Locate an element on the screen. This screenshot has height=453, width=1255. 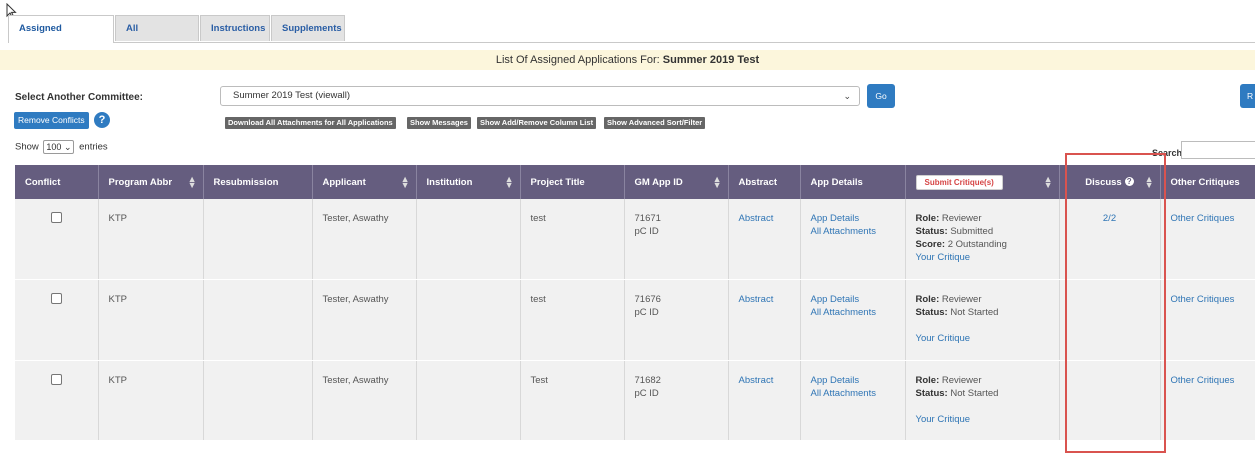
app-id: 71671 is located at coordinates (647, 218).